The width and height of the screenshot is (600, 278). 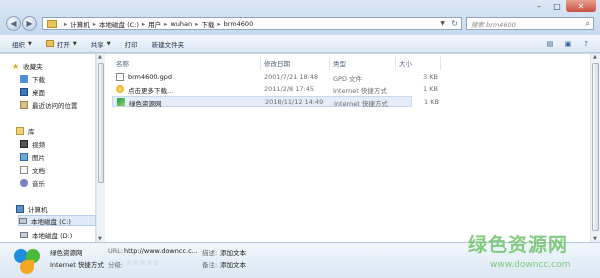 What do you see at coordinates (588, 24) in the screenshot?
I see `search-icon: ⌕` at bounding box center [588, 24].